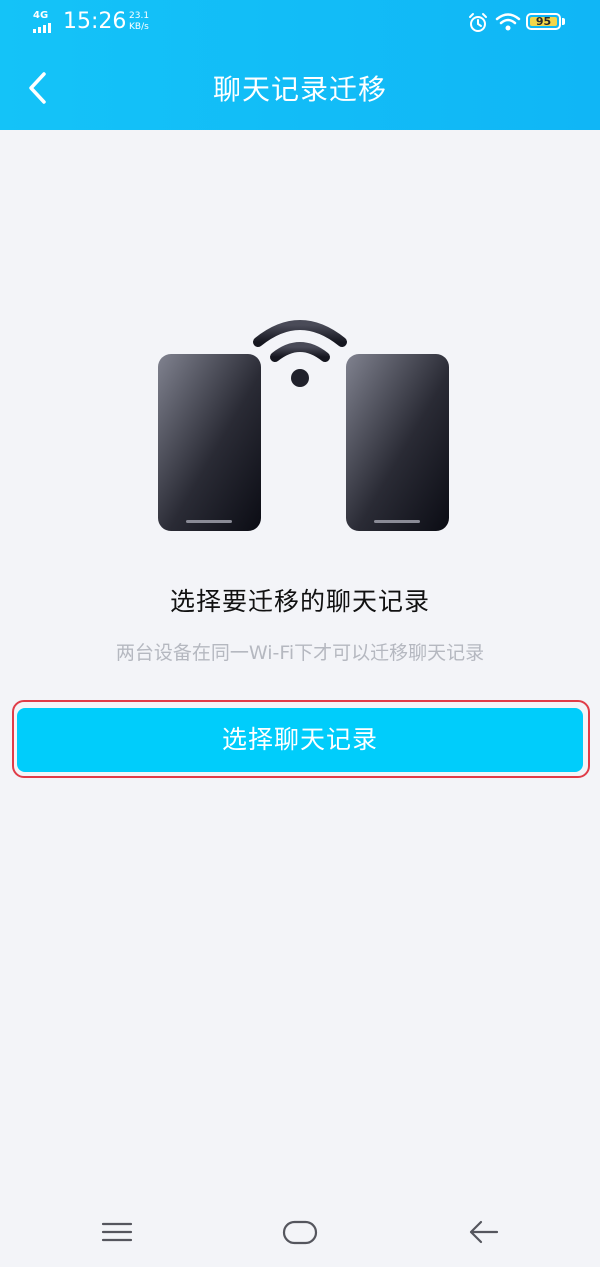 This screenshot has width=600, height=1267. I want to click on home-icon, so click(300, 1232).